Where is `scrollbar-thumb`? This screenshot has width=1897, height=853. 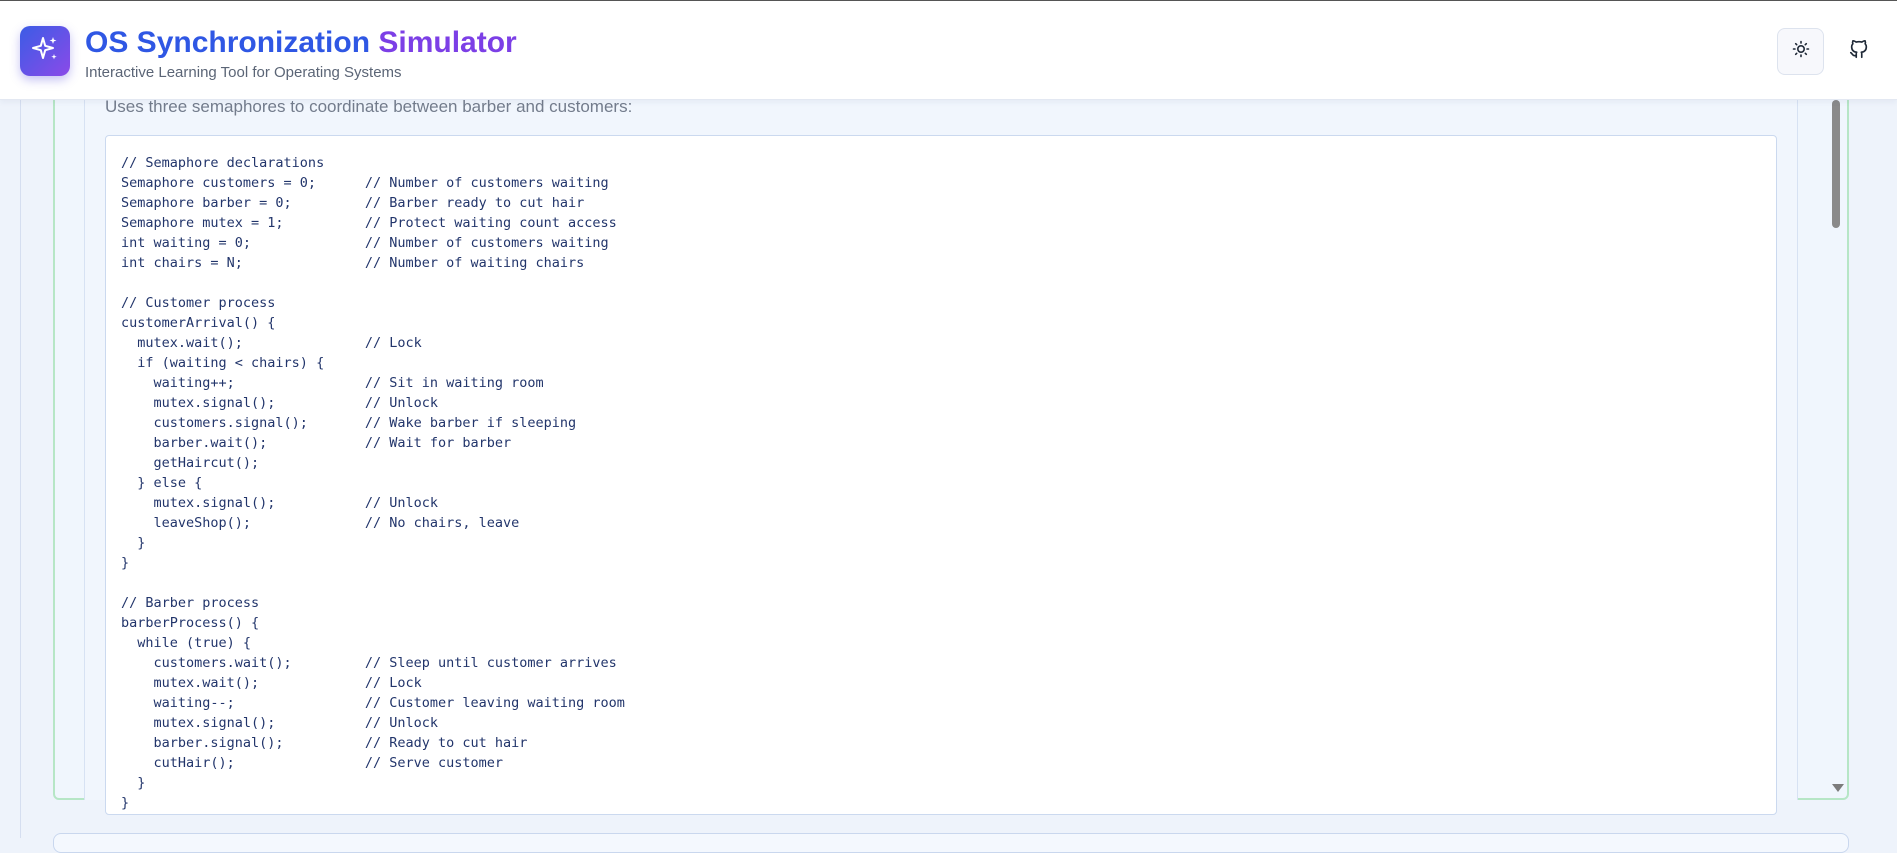
scrollbar-thumb is located at coordinates (1836, 164).